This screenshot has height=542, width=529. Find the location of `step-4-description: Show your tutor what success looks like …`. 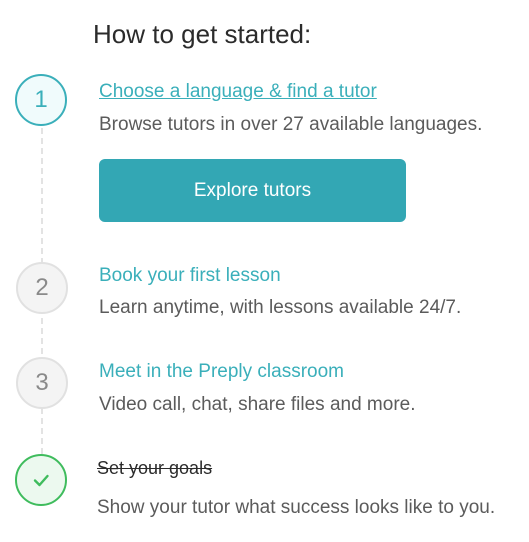

step-4-description: Show your tutor what success looks like … is located at coordinates (296, 507).